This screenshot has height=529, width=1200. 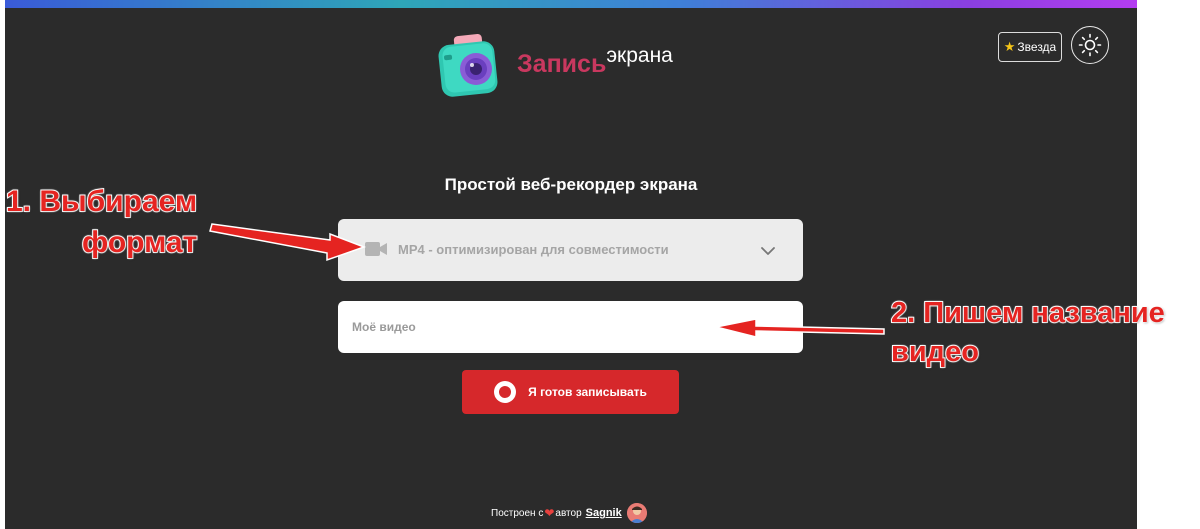 I want to click on annotation-step1-line1: 1. Выбираем, so click(x=101, y=201).